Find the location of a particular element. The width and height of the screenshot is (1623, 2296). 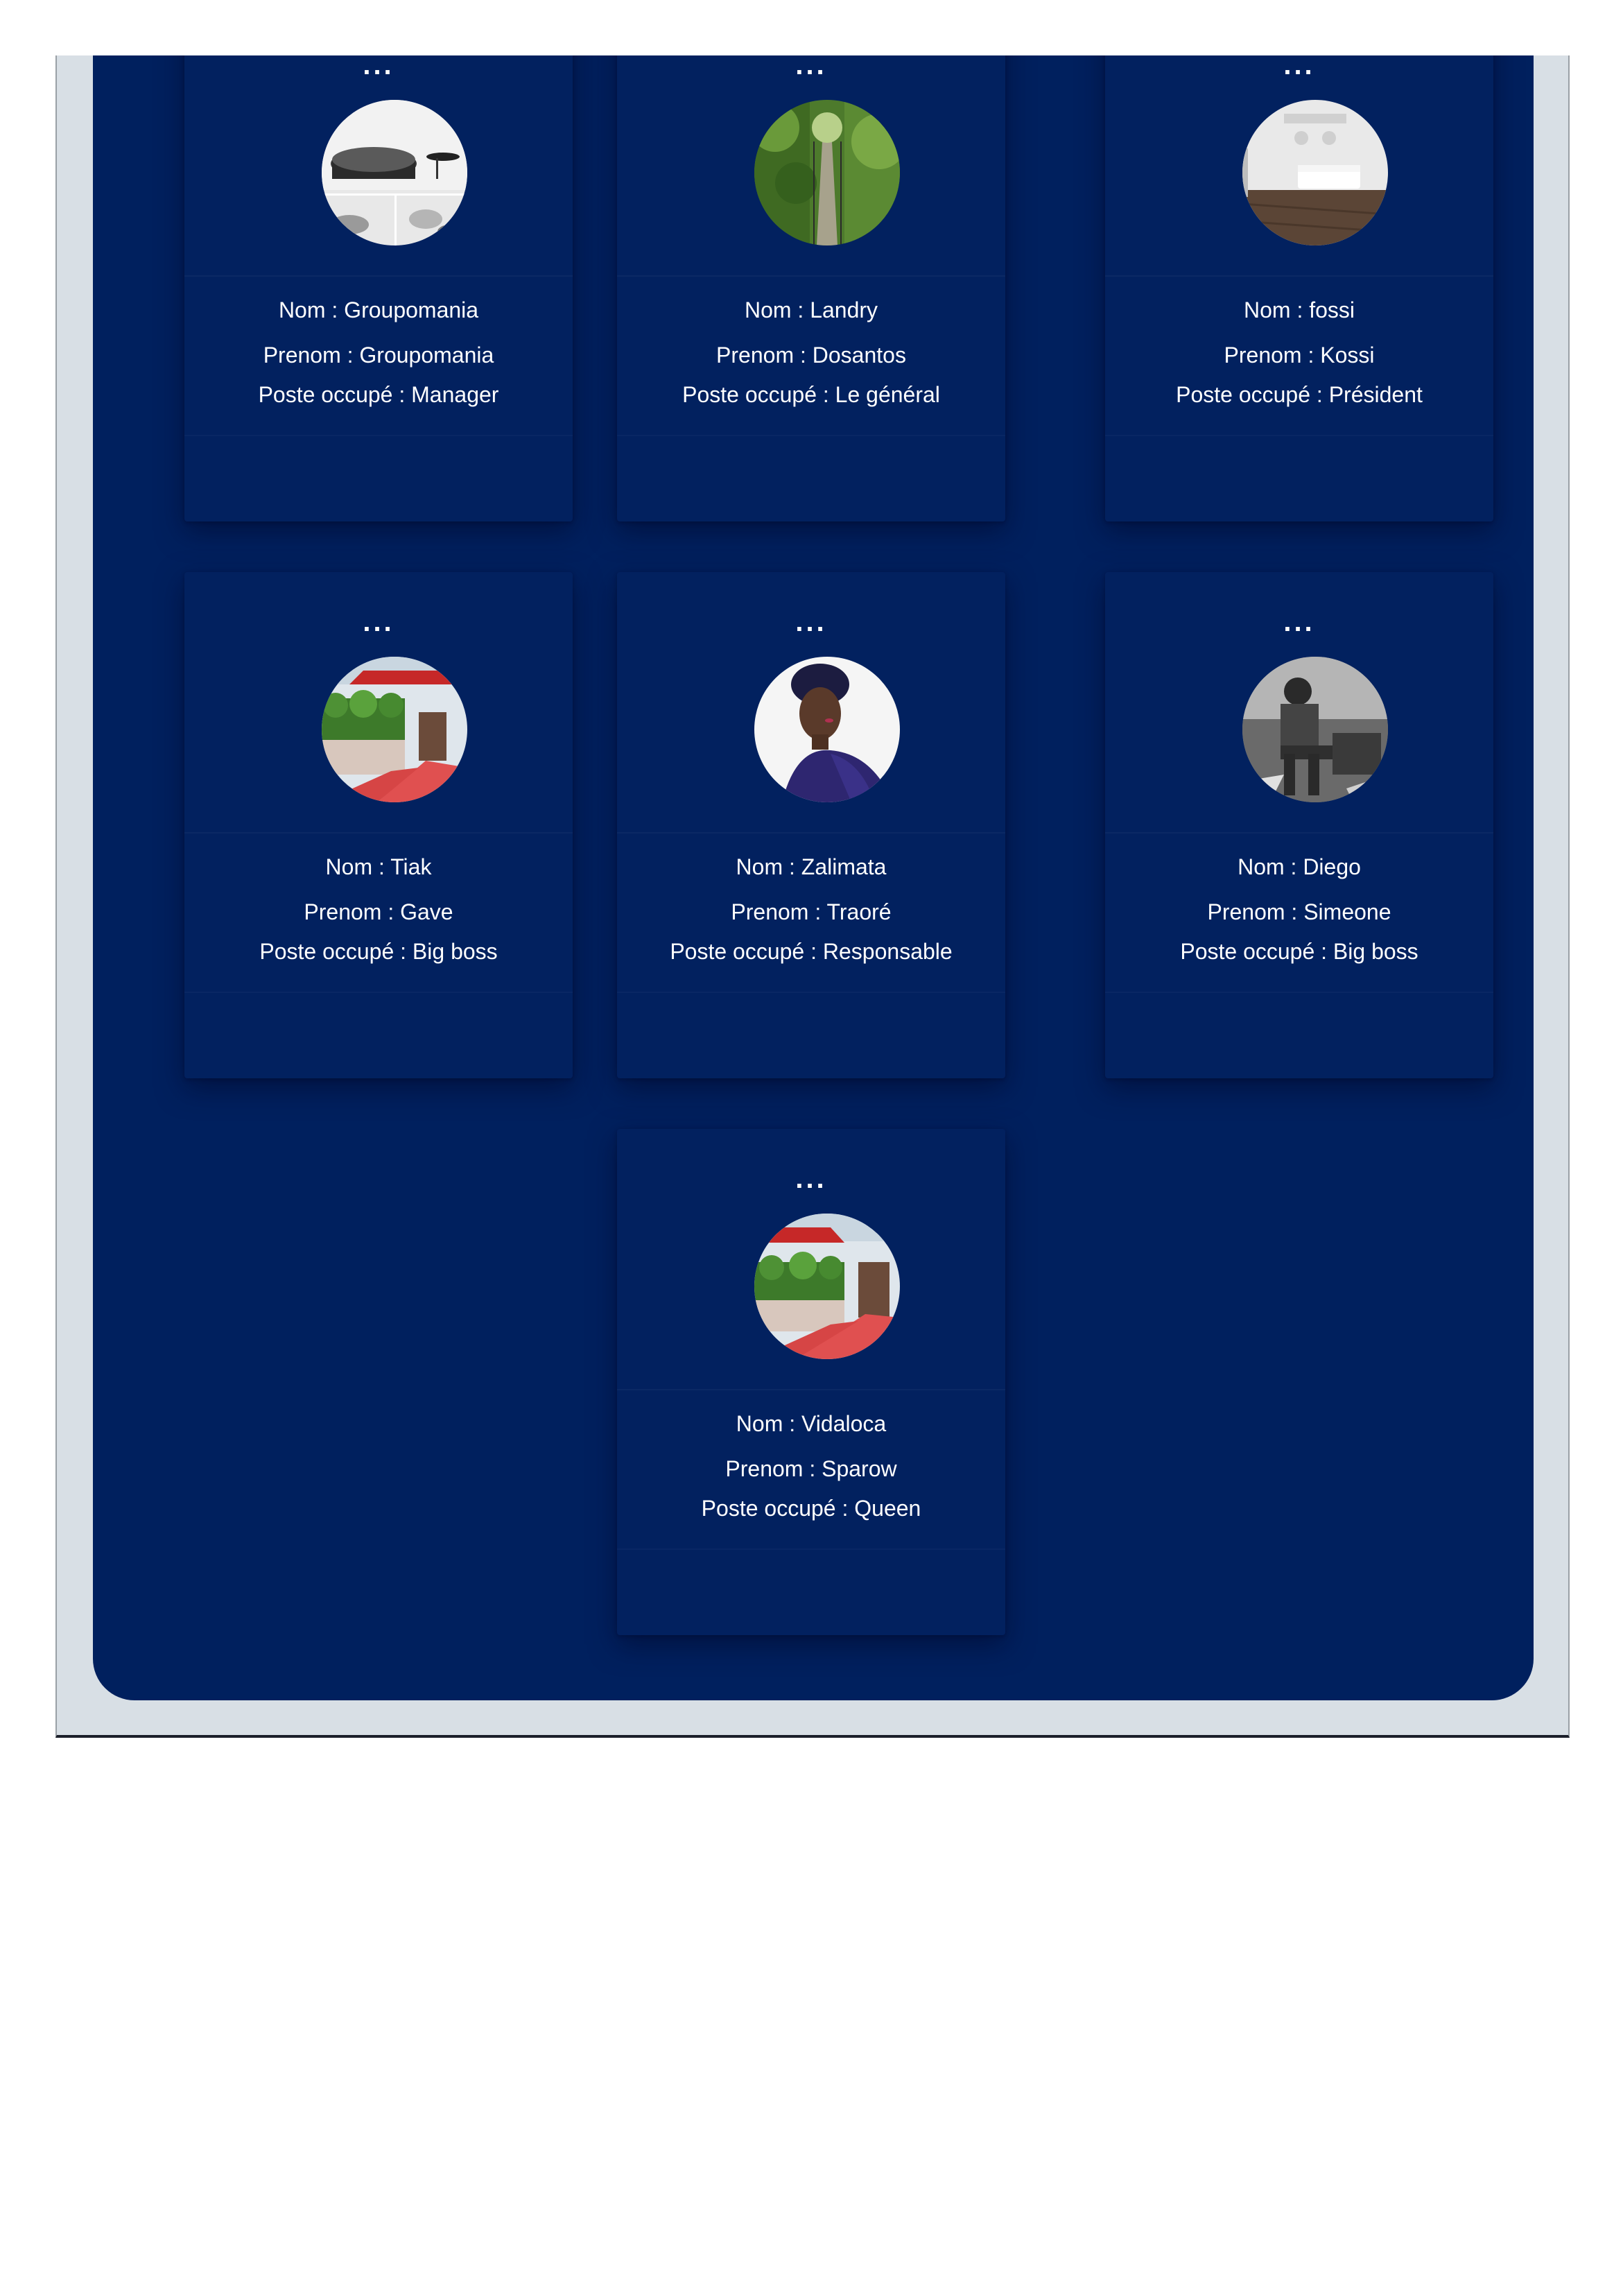

employee-nom: Nom : Vidaloca is located at coordinates (811, 1423).